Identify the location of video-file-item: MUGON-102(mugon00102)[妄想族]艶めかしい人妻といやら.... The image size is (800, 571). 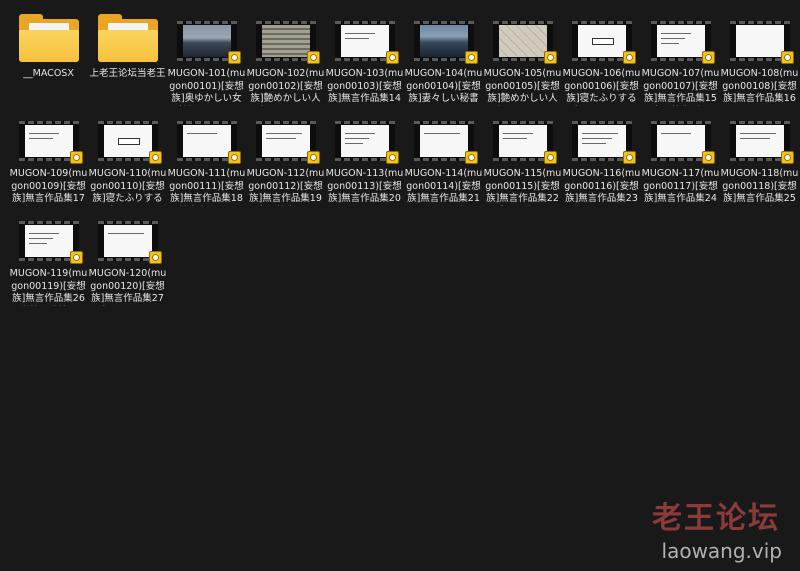
(285, 58).